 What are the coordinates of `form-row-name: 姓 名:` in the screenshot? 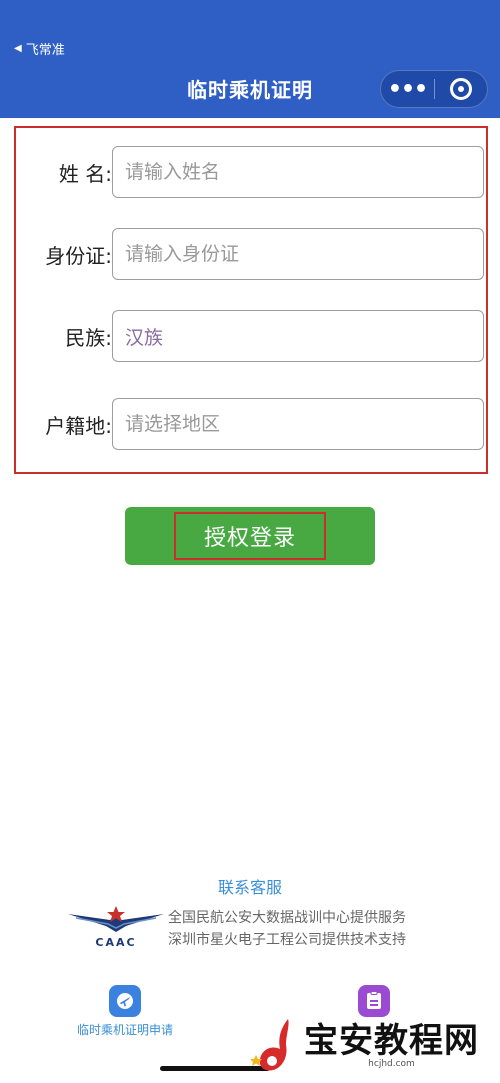 It's located at (251, 172).